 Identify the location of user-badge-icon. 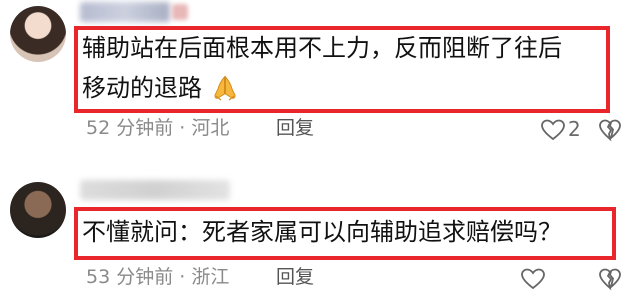
(180, 12).